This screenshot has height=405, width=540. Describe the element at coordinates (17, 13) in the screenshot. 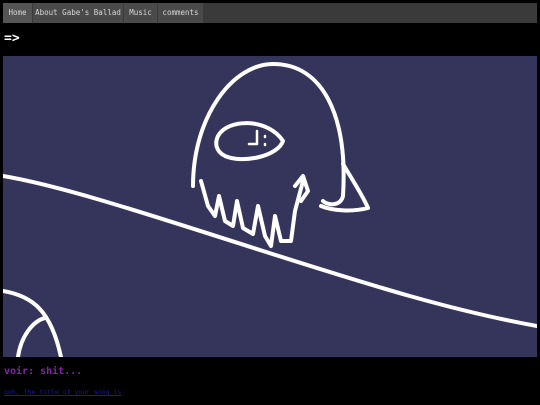

I see `nav-home: Home` at that location.